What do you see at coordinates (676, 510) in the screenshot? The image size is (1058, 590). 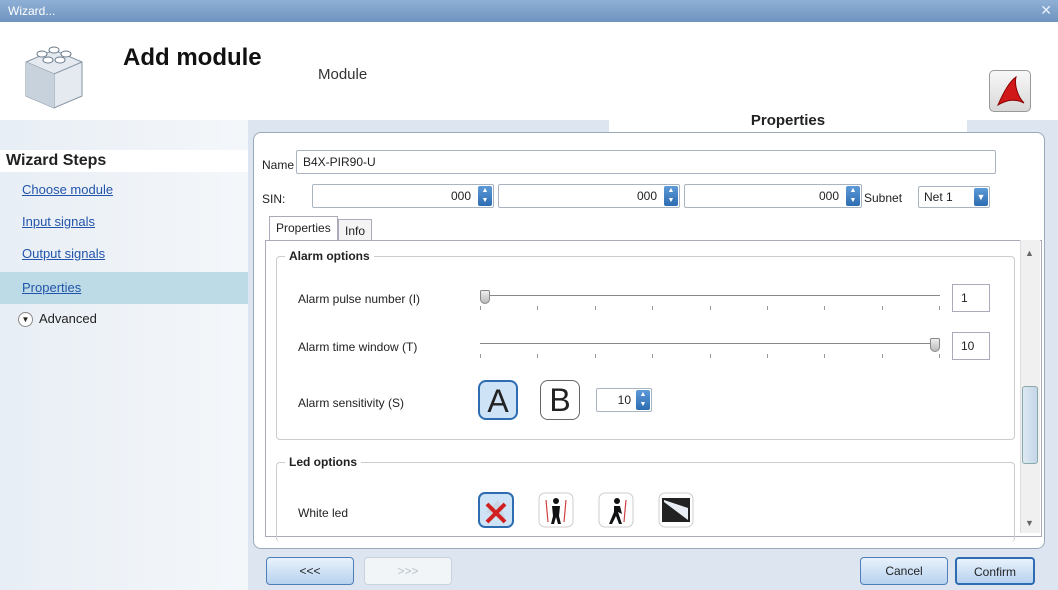 I see `light-beam-icon` at bounding box center [676, 510].